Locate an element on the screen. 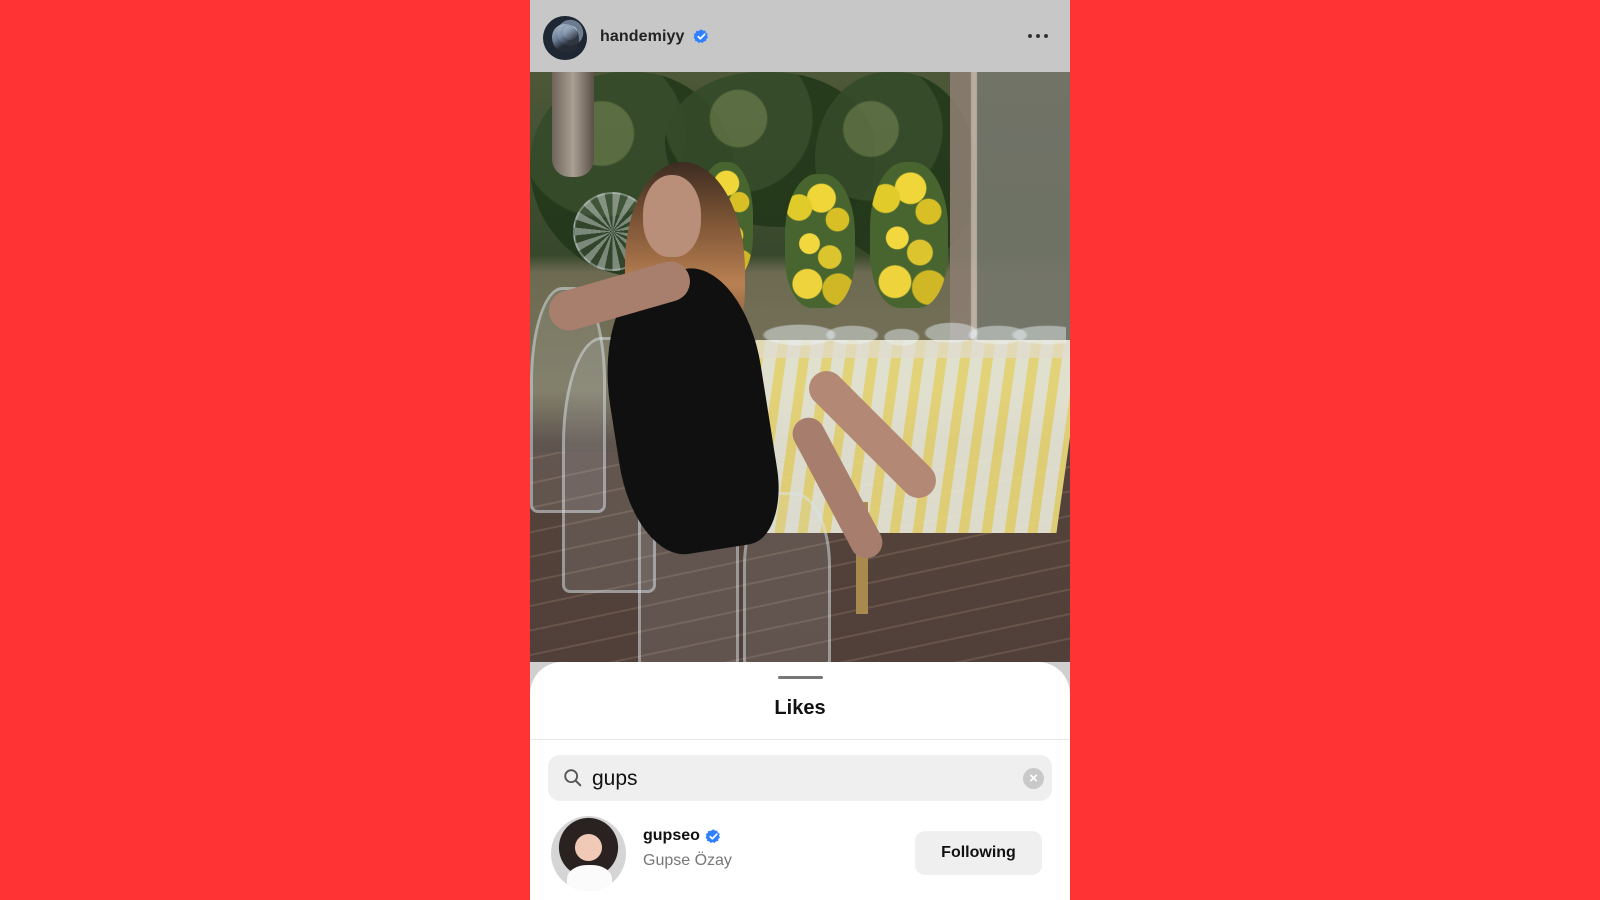  result-avatar is located at coordinates (588, 853).